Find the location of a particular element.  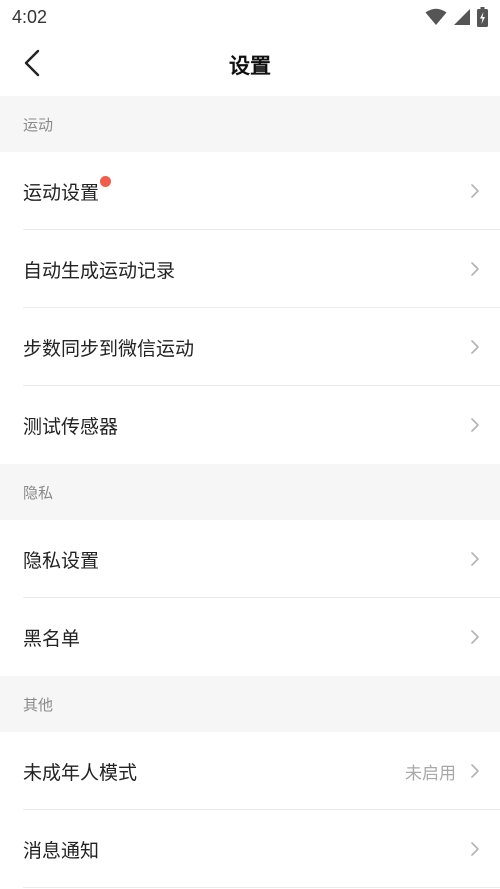

row-label: 隐私设置 is located at coordinates (61, 560).